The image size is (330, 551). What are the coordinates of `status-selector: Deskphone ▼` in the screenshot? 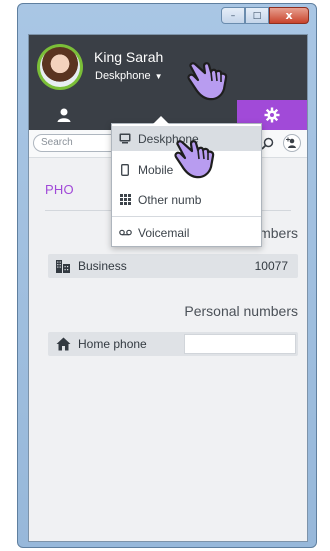 It's located at (129, 76).